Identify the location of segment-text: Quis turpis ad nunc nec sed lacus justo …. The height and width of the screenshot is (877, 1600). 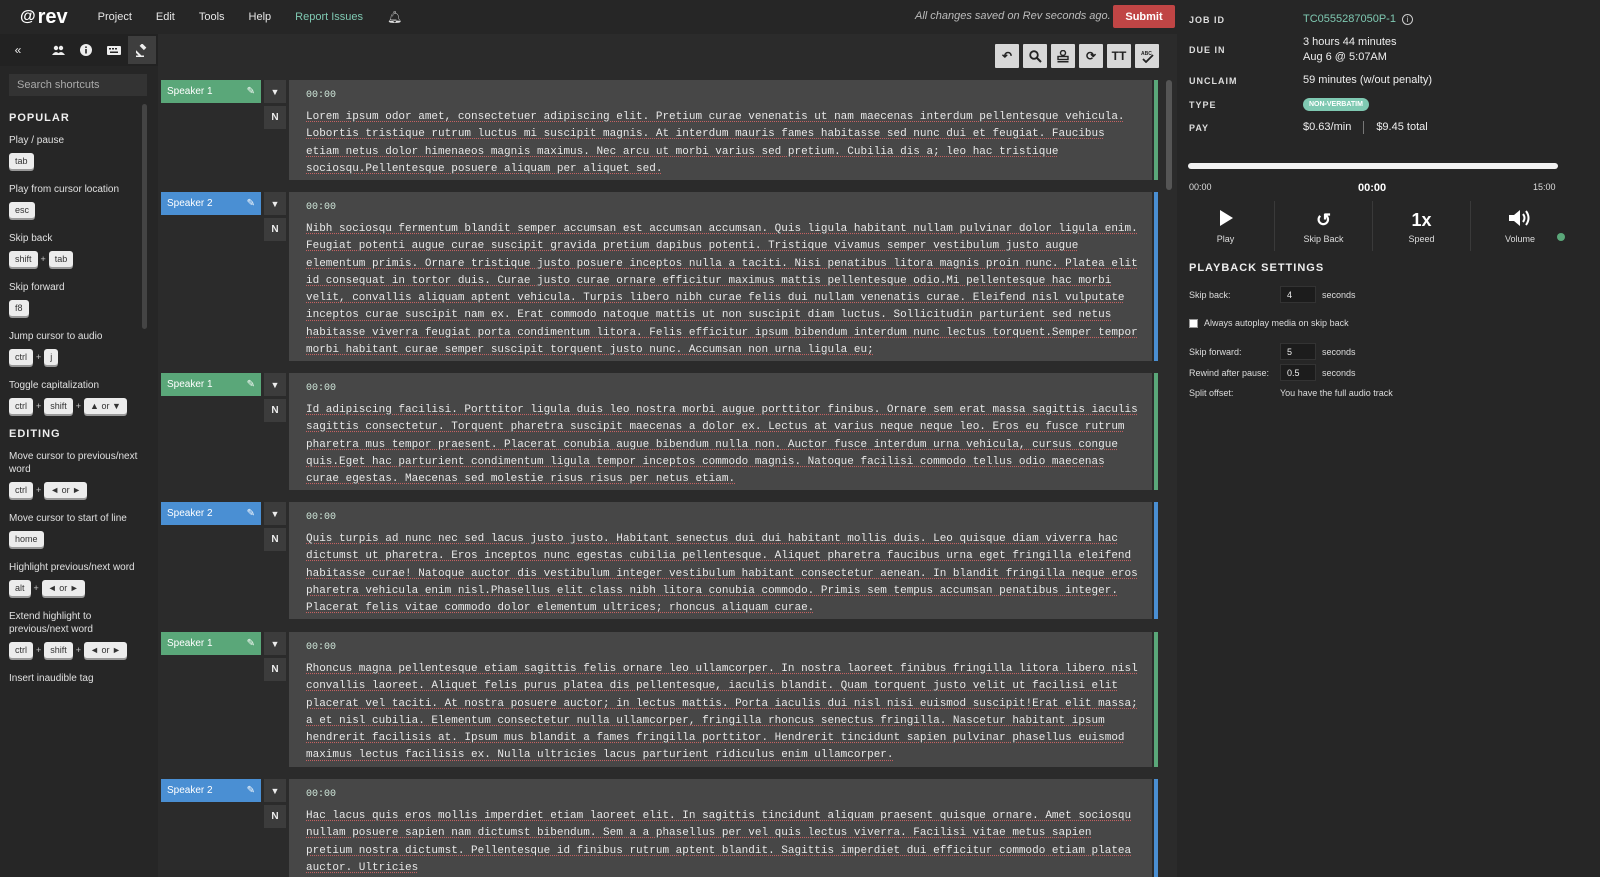
(723, 574).